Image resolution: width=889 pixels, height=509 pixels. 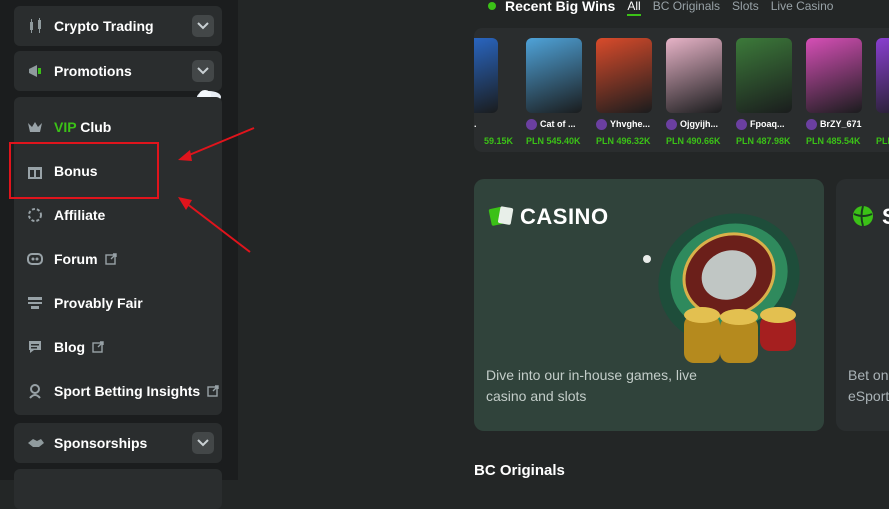 What do you see at coordinates (98, 303) in the screenshot?
I see `sidebar-item-label: Provably Fair` at bounding box center [98, 303].